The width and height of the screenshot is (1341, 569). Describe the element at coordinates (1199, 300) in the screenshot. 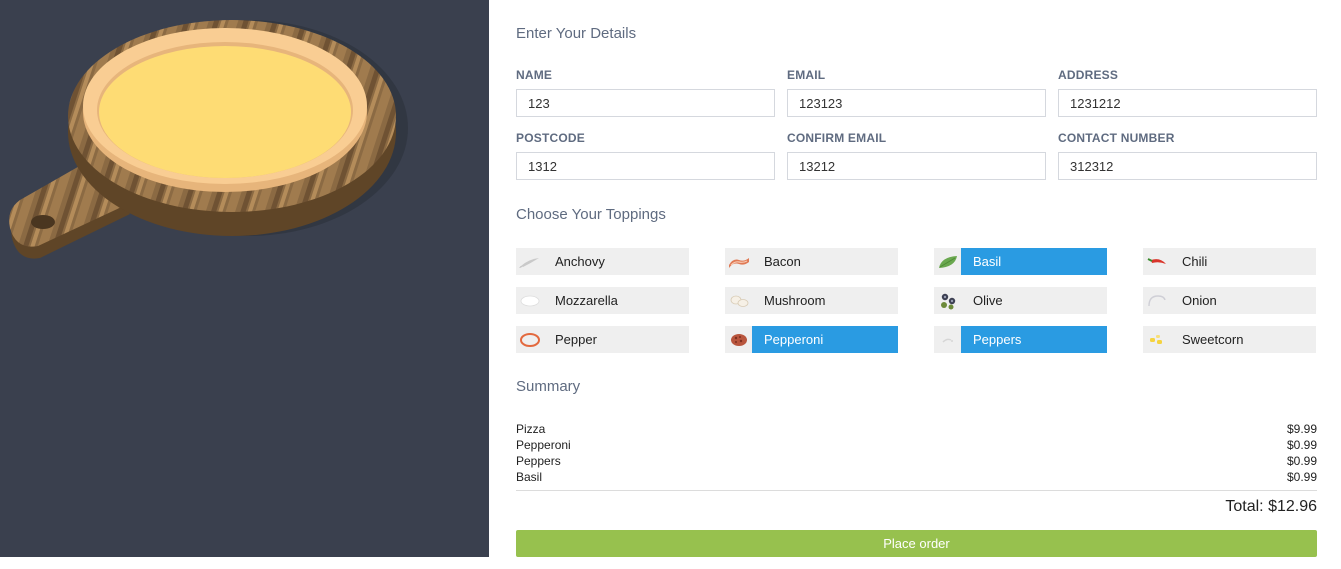

I see `topping-label: Onion` at that location.